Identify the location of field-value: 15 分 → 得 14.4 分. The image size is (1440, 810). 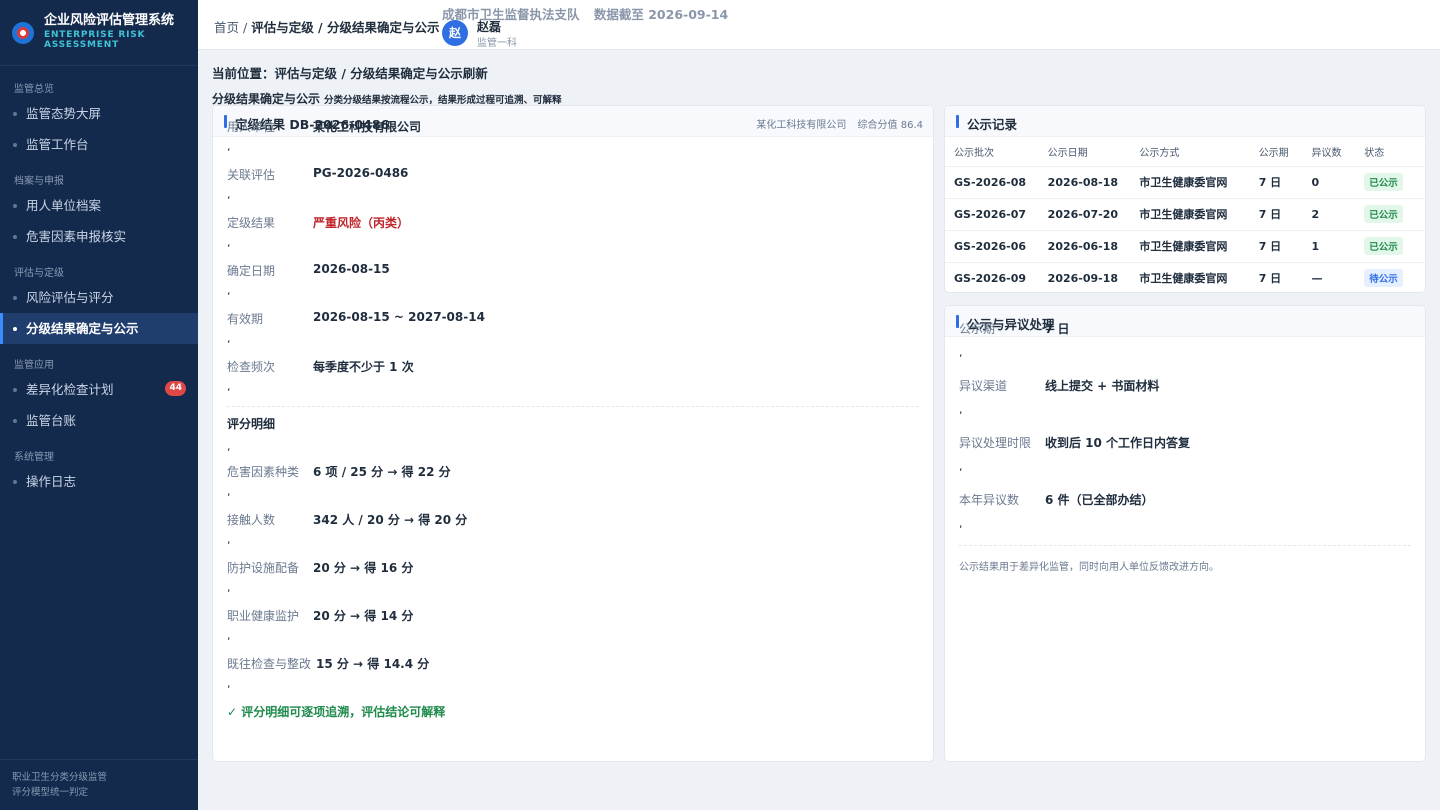
(373, 664).